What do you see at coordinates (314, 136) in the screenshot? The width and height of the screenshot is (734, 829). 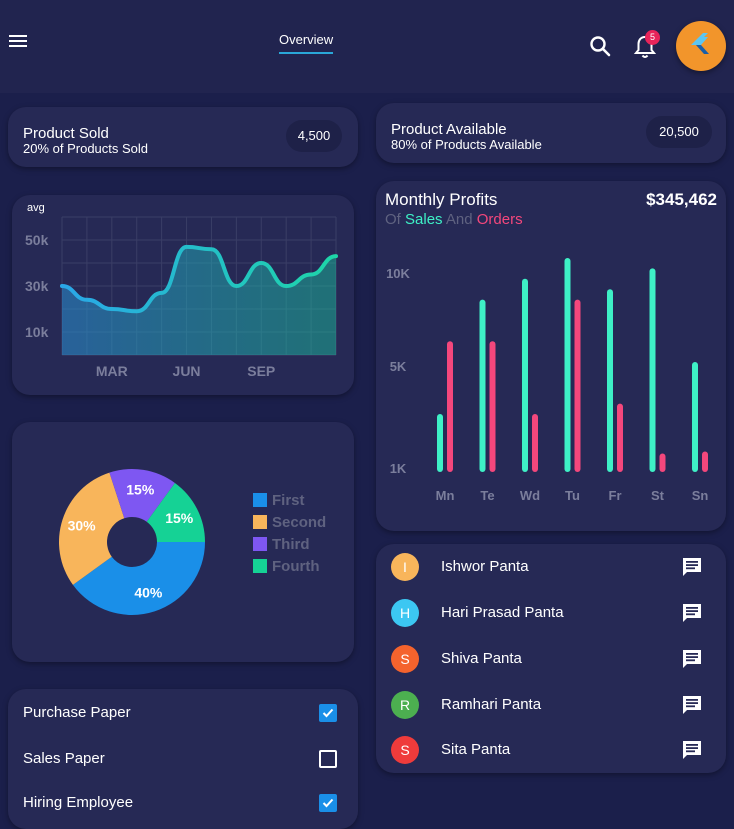 I see `product-sold-value: 4,500` at bounding box center [314, 136].